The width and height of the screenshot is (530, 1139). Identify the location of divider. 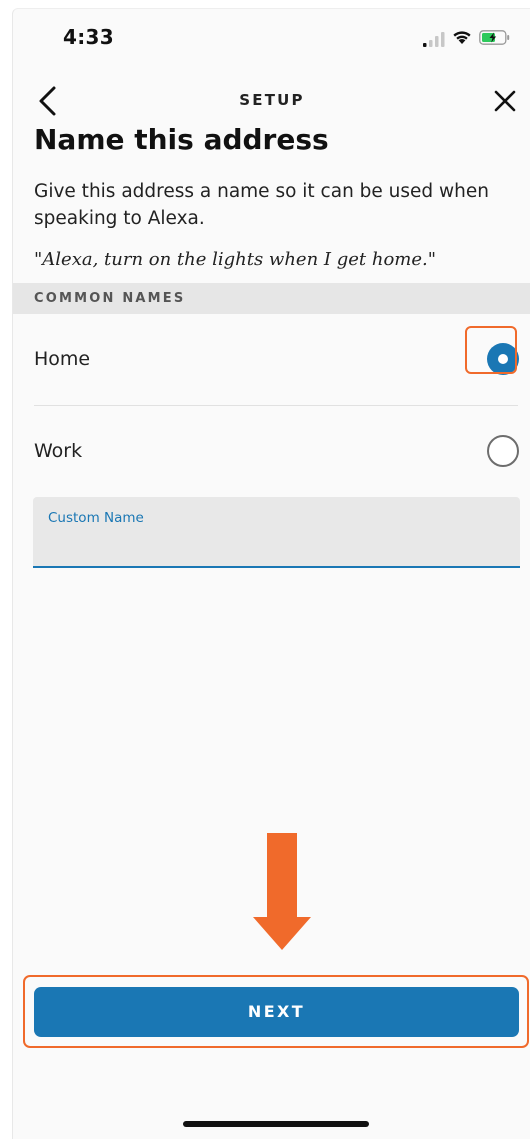
(276, 405).